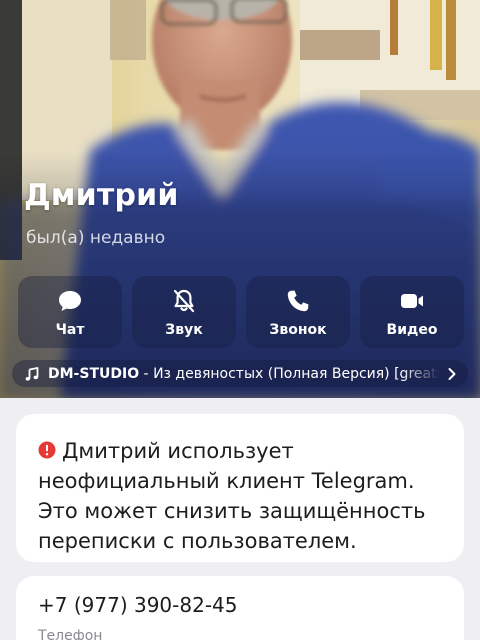  What do you see at coordinates (94, 373) in the screenshot?
I see `music-artist: DM-STUDIO` at bounding box center [94, 373].